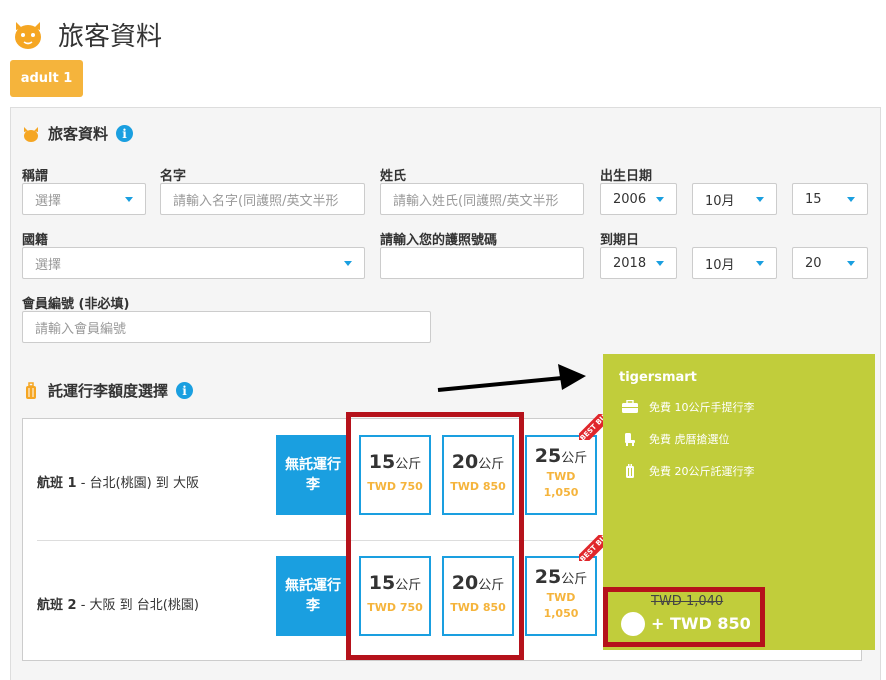 The height and width of the screenshot is (680, 886). Describe the element at coordinates (675, 439) in the screenshot. I see `tigersmart-item: 免費 虎暦搶選位` at that location.